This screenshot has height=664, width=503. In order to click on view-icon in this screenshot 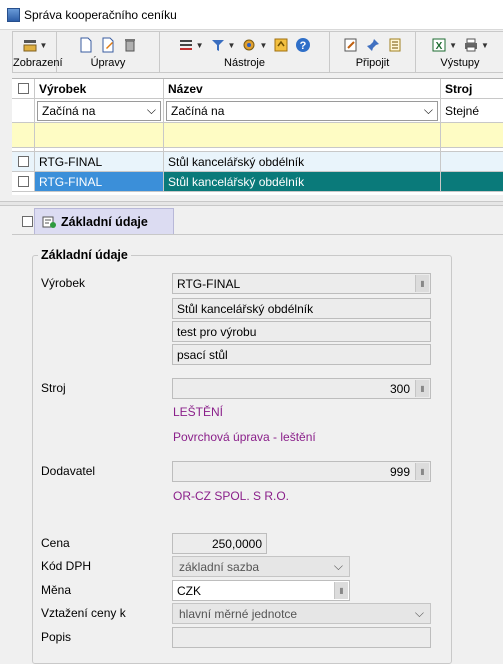, I will do `click(30, 45)`.